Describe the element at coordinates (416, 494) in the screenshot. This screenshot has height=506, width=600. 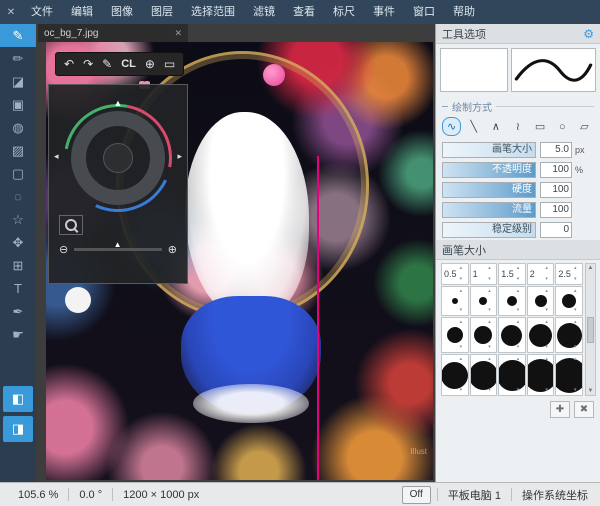
I see `off-toggle-button: Off` at that location.